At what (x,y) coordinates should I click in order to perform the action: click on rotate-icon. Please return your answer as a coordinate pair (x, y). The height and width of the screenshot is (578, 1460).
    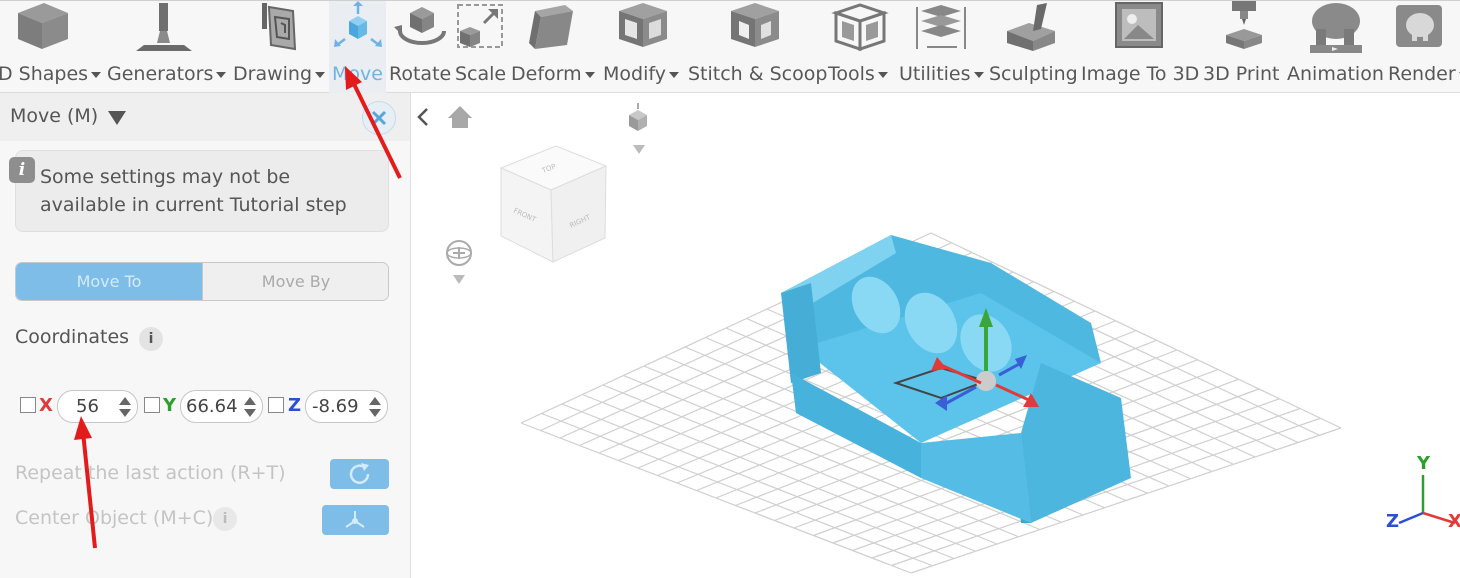
    Looking at the image, I should click on (420, 26).